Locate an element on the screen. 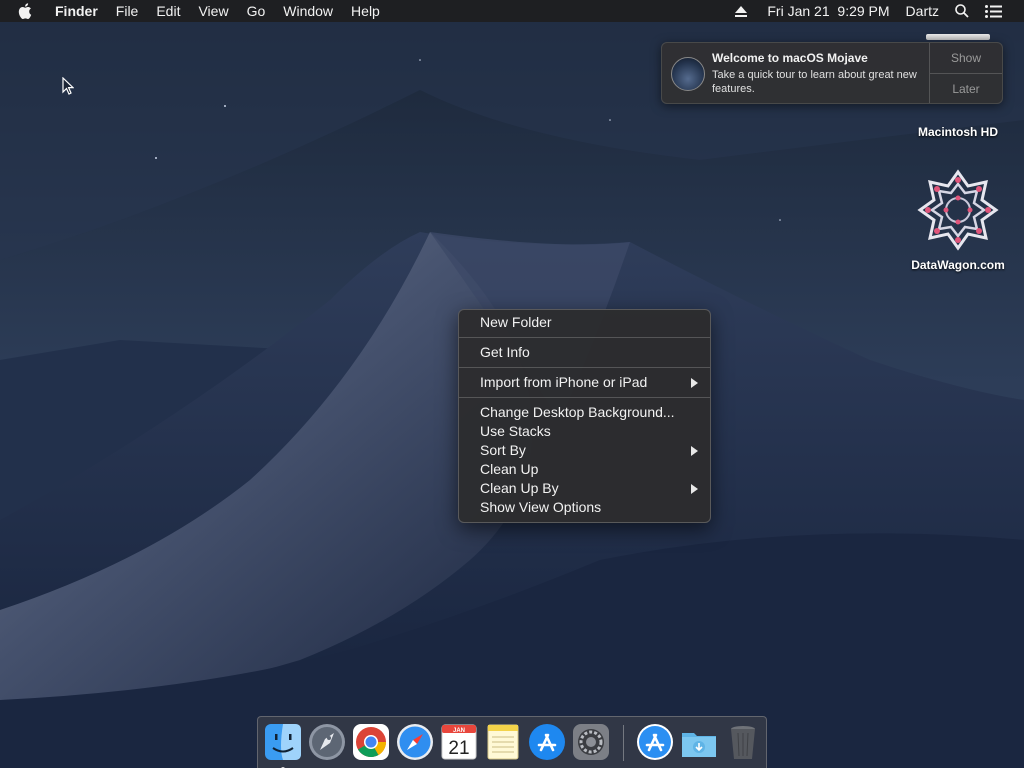 Image resolution: width=1024 pixels, height=768 pixels. notification-title: Welcome to macOS Mojave is located at coordinates (790, 58).